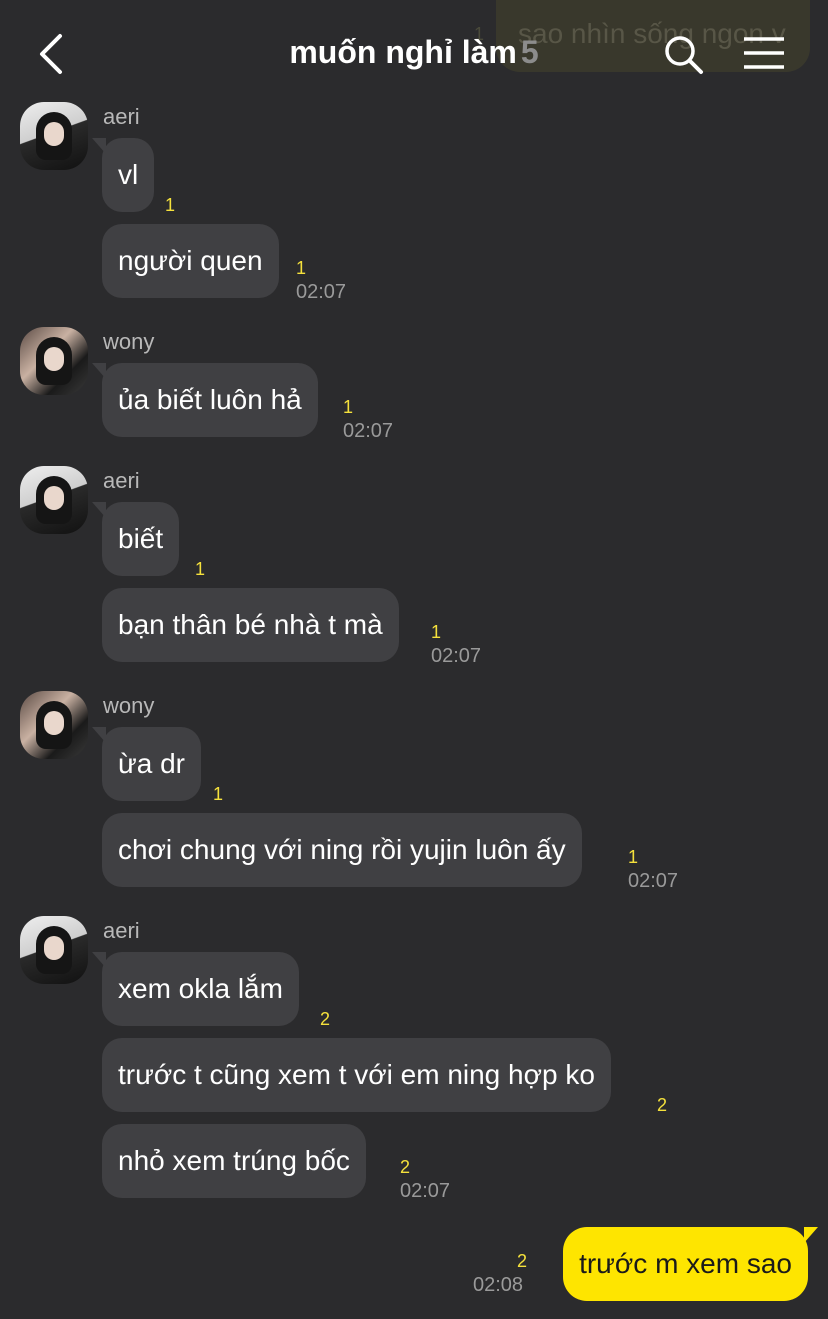 Image resolution: width=828 pixels, height=1319 pixels. What do you see at coordinates (146, 764) in the screenshot?
I see `message-bubble: ừa dr` at bounding box center [146, 764].